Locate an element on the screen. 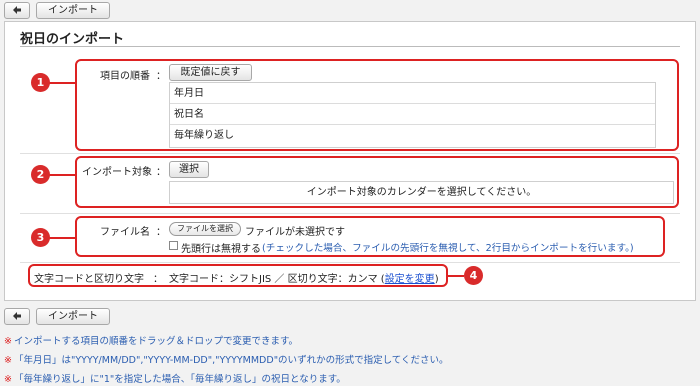 This screenshot has width=700, height=386. note-1: ※ インポートする項目の順番をドラッグ＆ドロップで変更できます。 is located at coordinates (151, 340).